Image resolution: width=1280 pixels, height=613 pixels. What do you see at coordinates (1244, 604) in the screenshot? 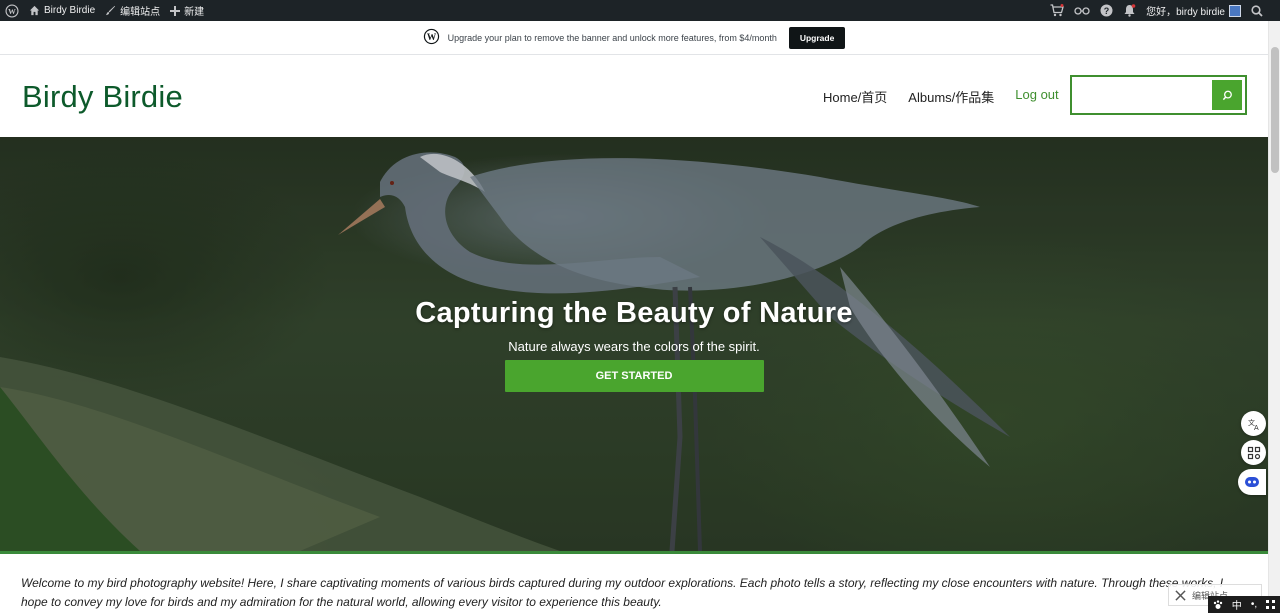
I see `ime-toolbar: 中 •,` at bounding box center [1244, 604].